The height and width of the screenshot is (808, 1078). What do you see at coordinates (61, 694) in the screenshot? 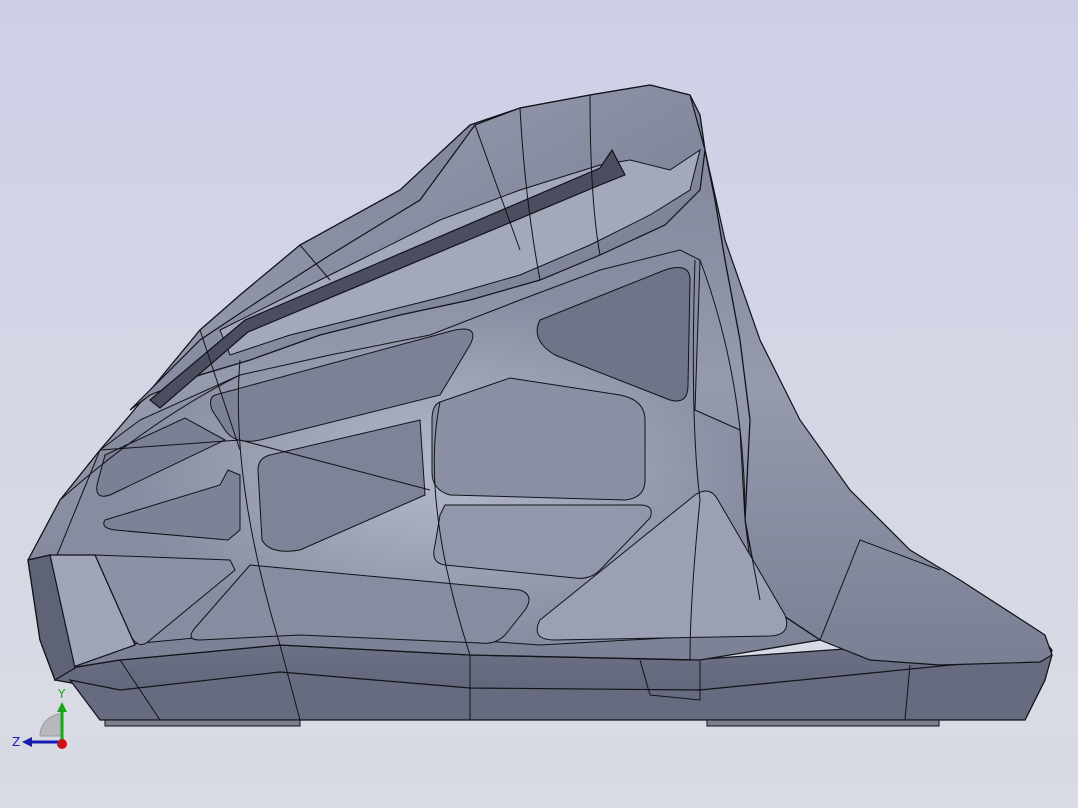
I see `y-axis-label: Y` at bounding box center [61, 694].